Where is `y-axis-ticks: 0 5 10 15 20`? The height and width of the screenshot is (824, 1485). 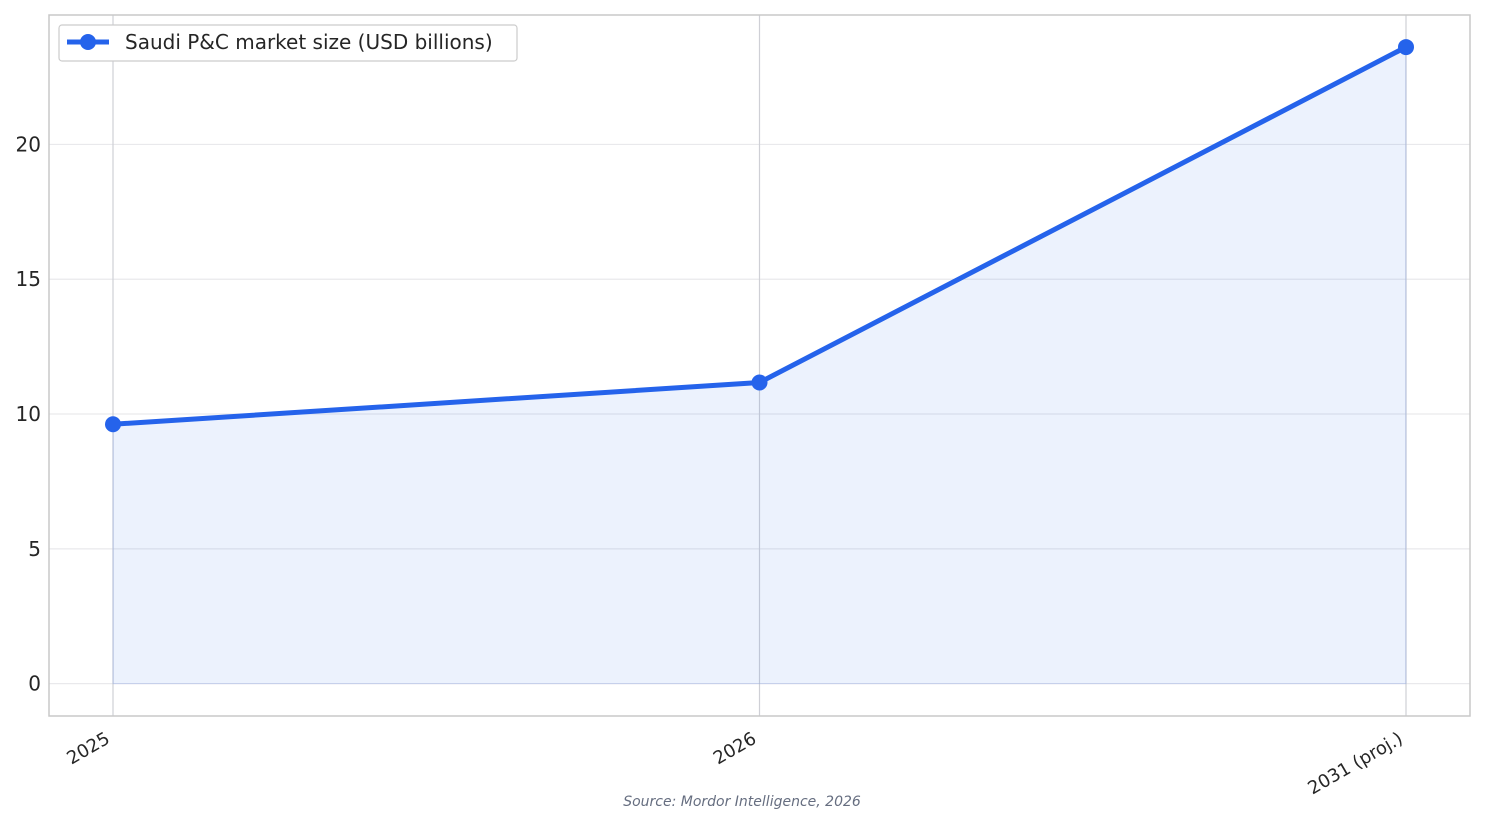
y-axis-ticks: 0 5 10 15 20 is located at coordinates (28, 413).